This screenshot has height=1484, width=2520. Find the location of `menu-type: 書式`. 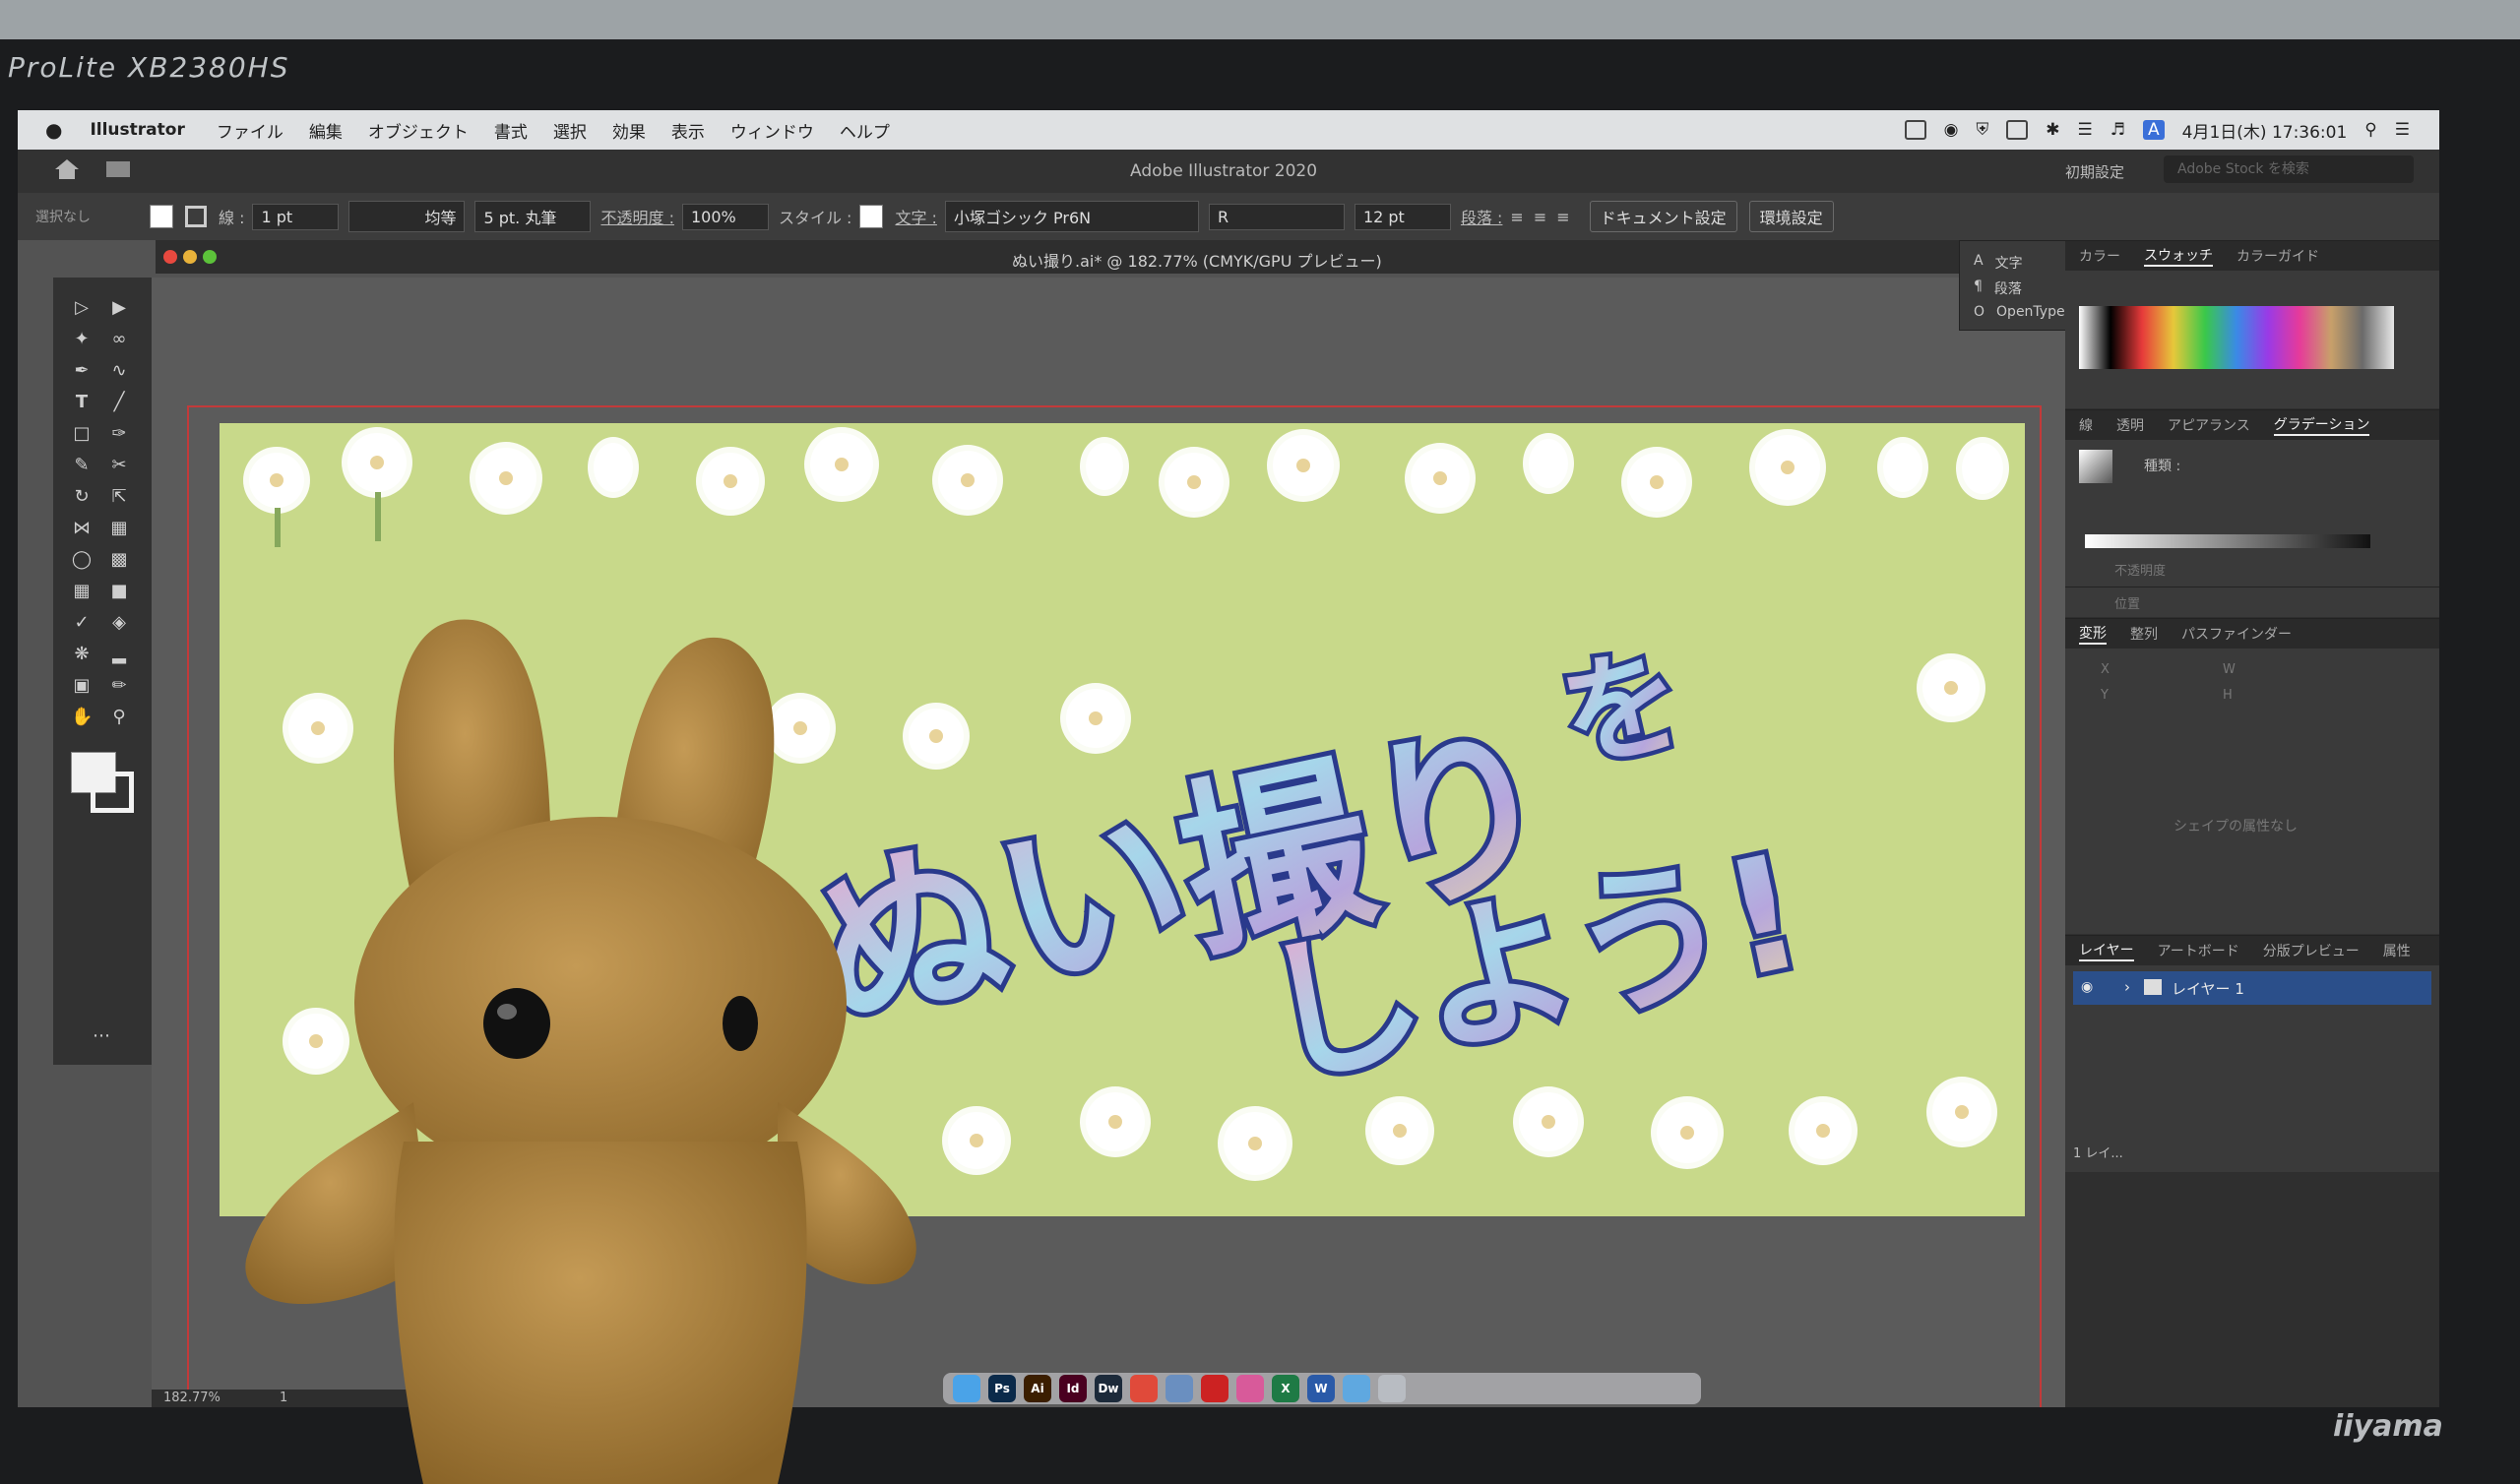

menu-type: 書式 is located at coordinates (511, 130).